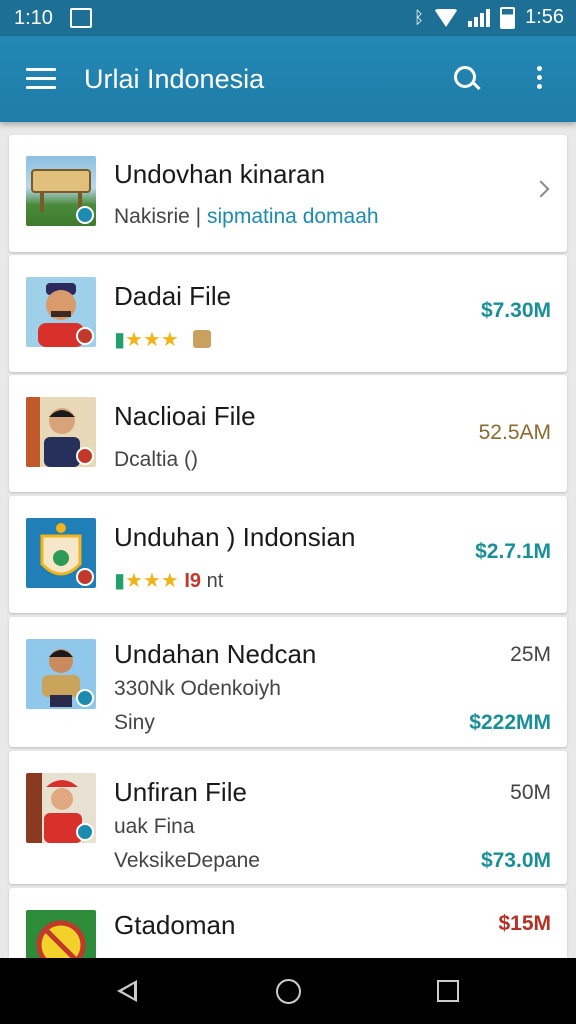 This screenshot has width=576, height=1024. I want to click on signal-icon, so click(479, 17).